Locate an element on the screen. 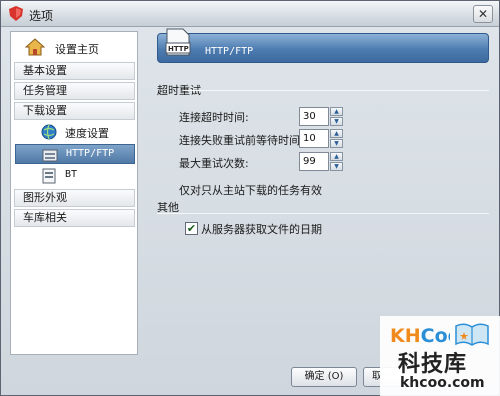  bt-icon is located at coordinates (49, 176).